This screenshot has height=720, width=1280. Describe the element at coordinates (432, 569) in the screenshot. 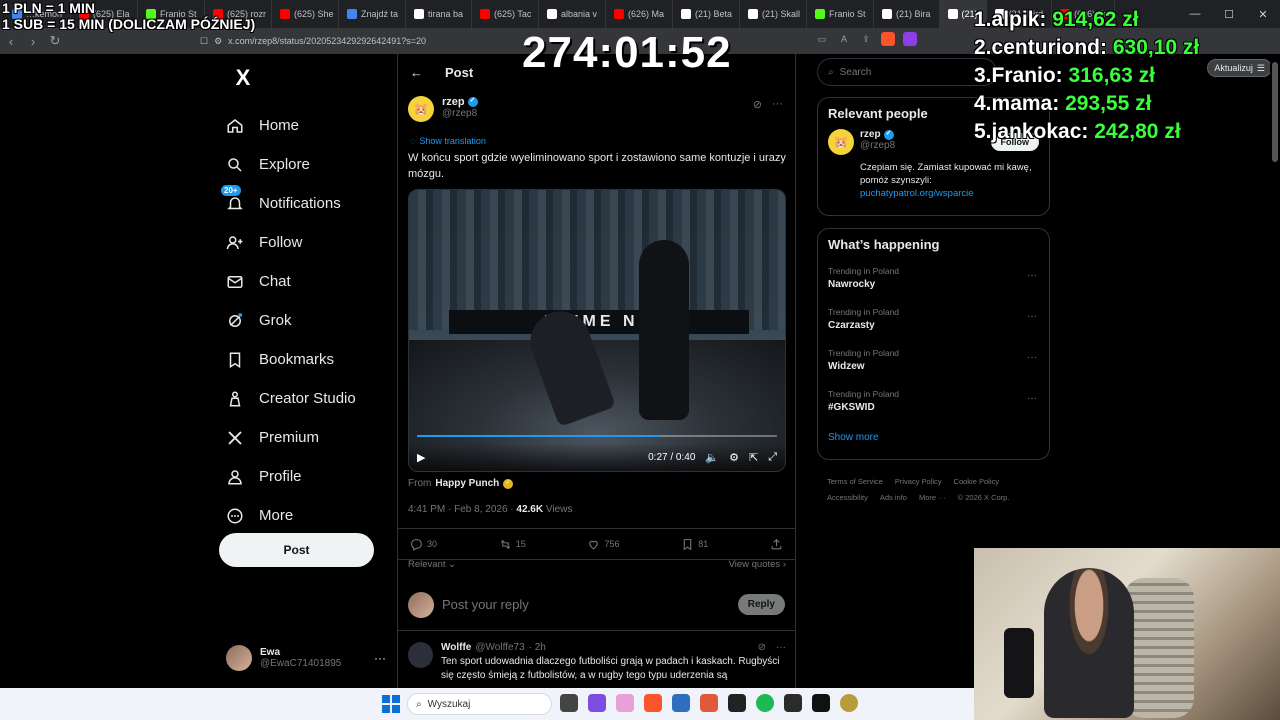

I see `reply-sort-dropdown: Relevant ⌄` at that location.